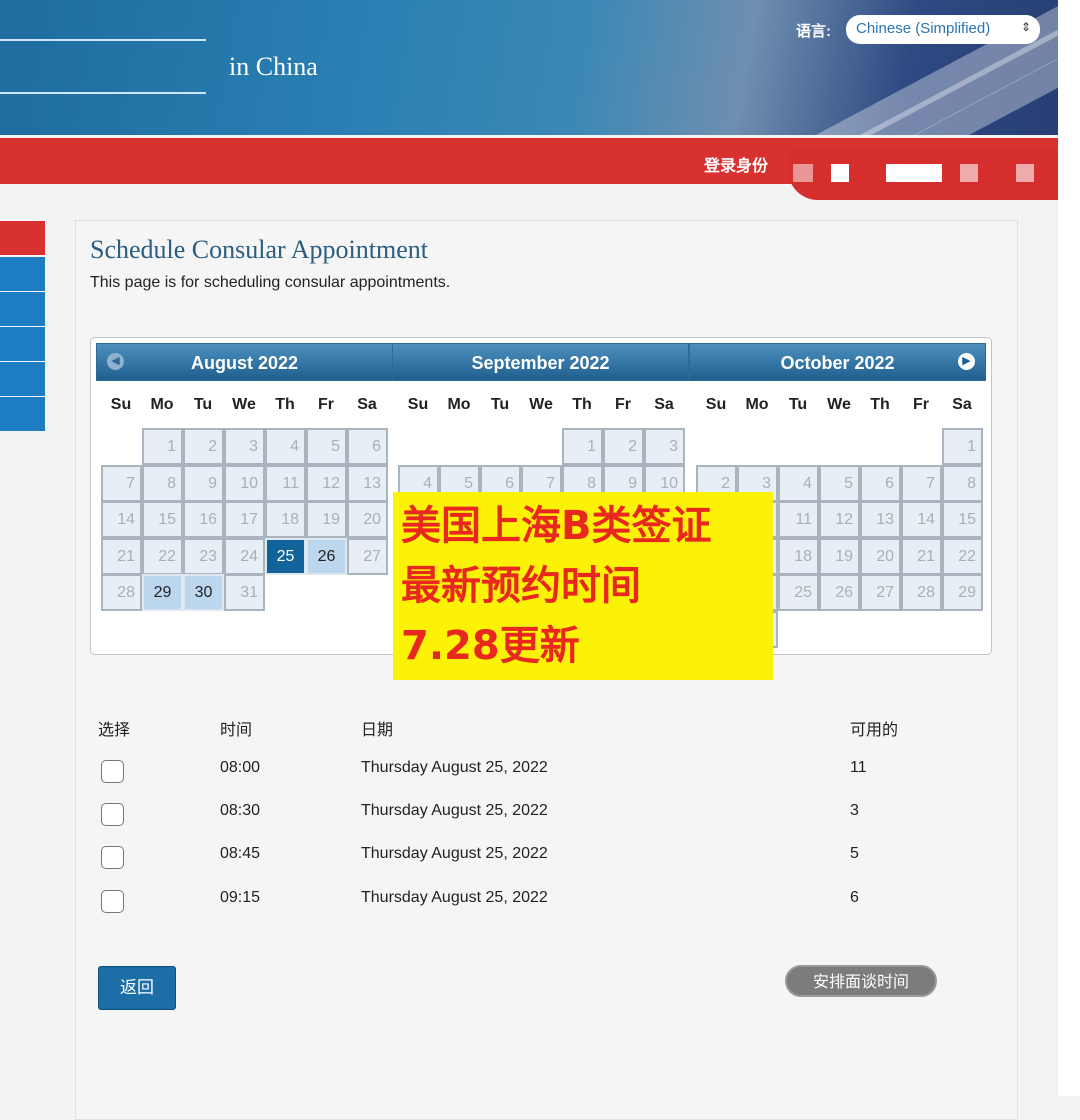  I want to click on day-cell: 22, so click(162, 556).